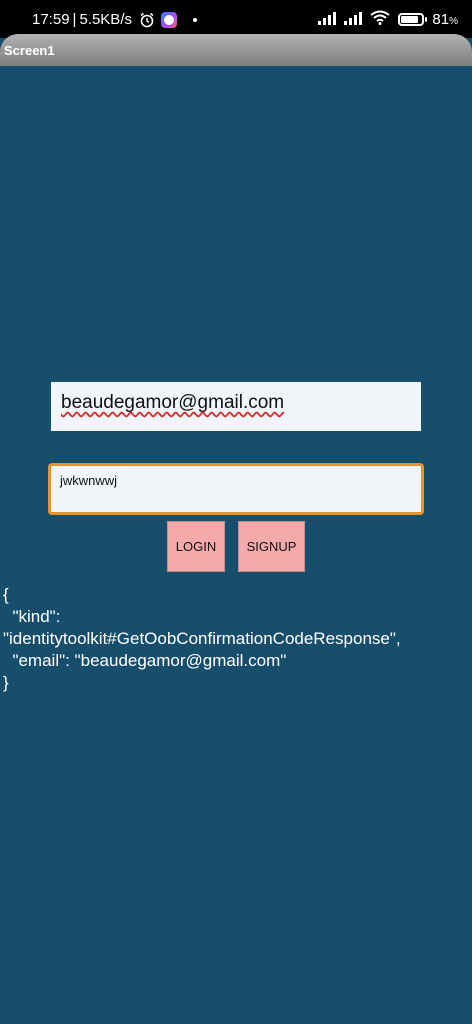 The width and height of the screenshot is (472, 1024). I want to click on response-line: }, so click(6, 682).